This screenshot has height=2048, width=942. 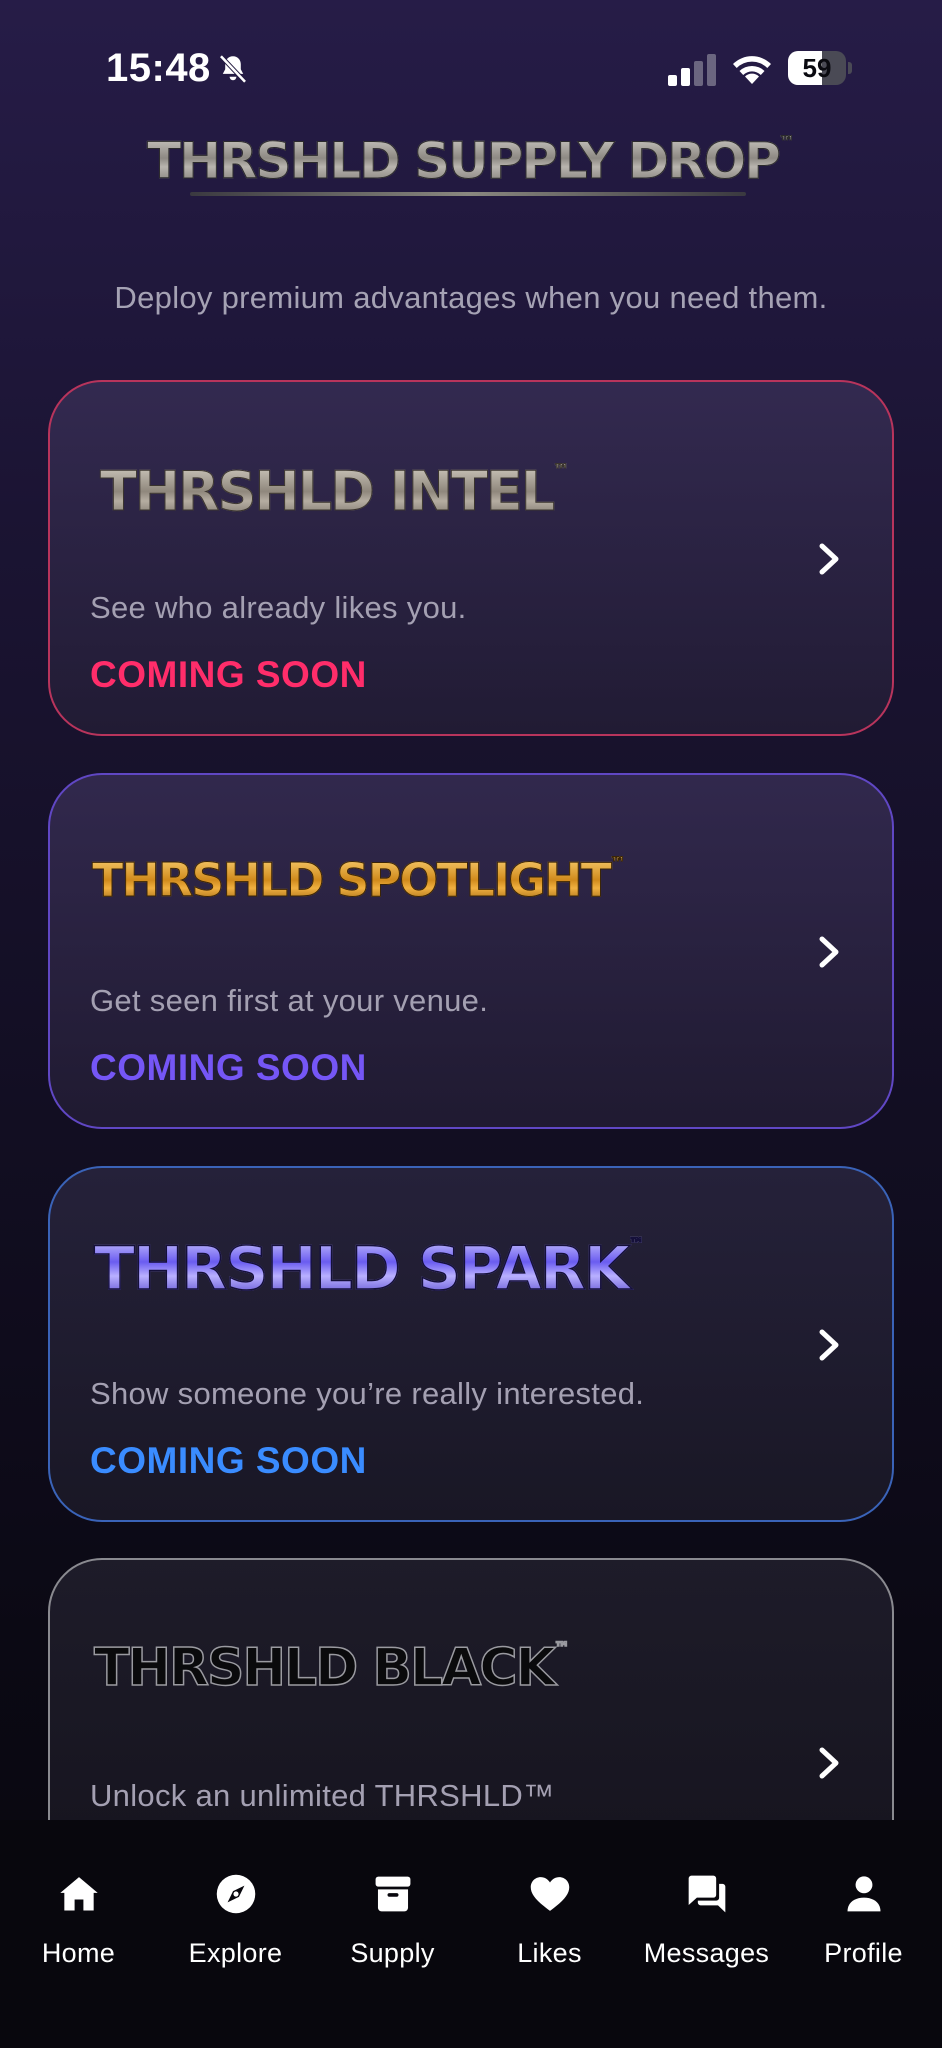 What do you see at coordinates (78, 1894) in the screenshot?
I see `home-icon` at bounding box center [78, 1894].